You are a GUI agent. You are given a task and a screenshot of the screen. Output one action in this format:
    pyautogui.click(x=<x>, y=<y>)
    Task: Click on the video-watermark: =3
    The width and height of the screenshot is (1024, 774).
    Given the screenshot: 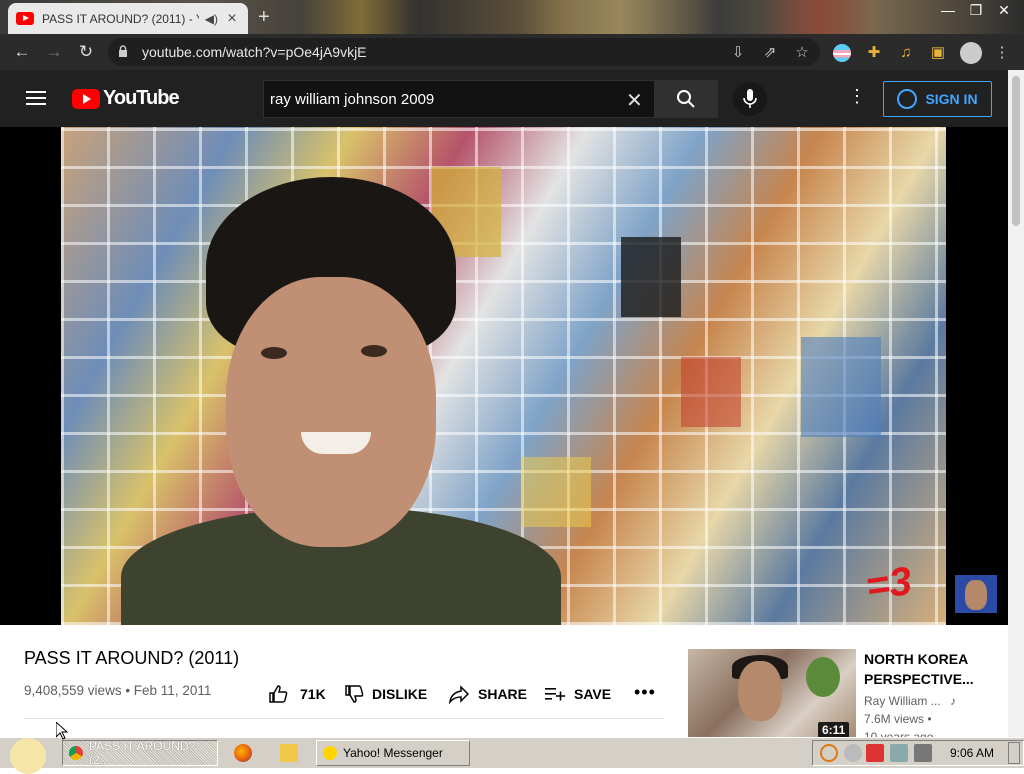 What is the action you would take?
    pyautogui.click(x=889, y=584)
    